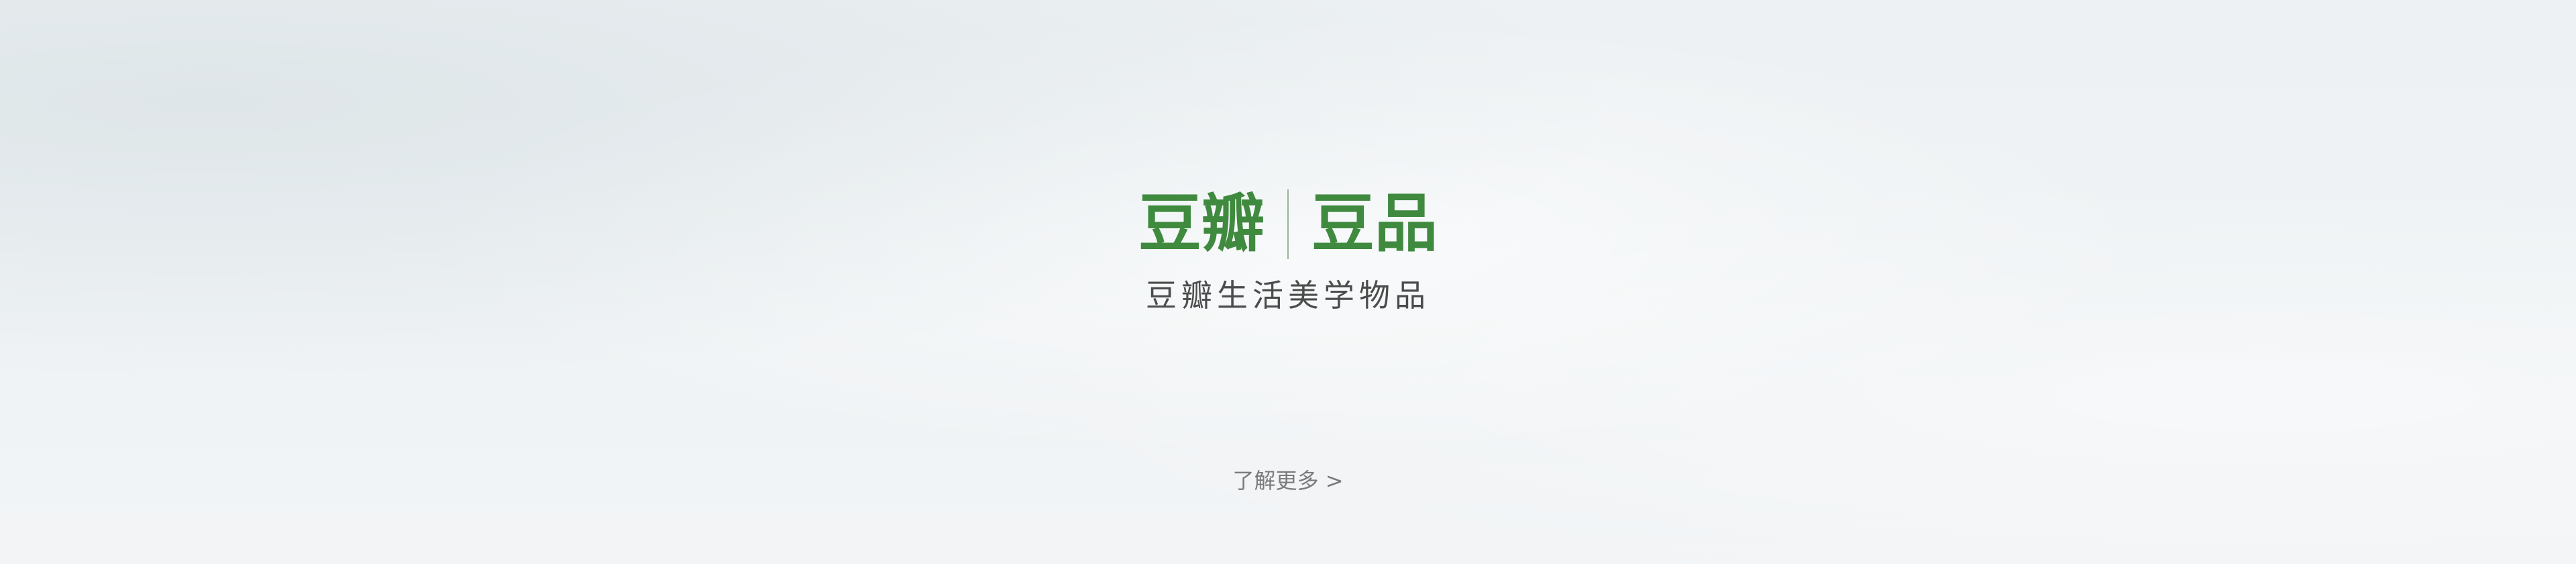 This screenshot has width=2576, height=564. I want to click on logo-douban-text: 豆瓣, so click(1201, 224).